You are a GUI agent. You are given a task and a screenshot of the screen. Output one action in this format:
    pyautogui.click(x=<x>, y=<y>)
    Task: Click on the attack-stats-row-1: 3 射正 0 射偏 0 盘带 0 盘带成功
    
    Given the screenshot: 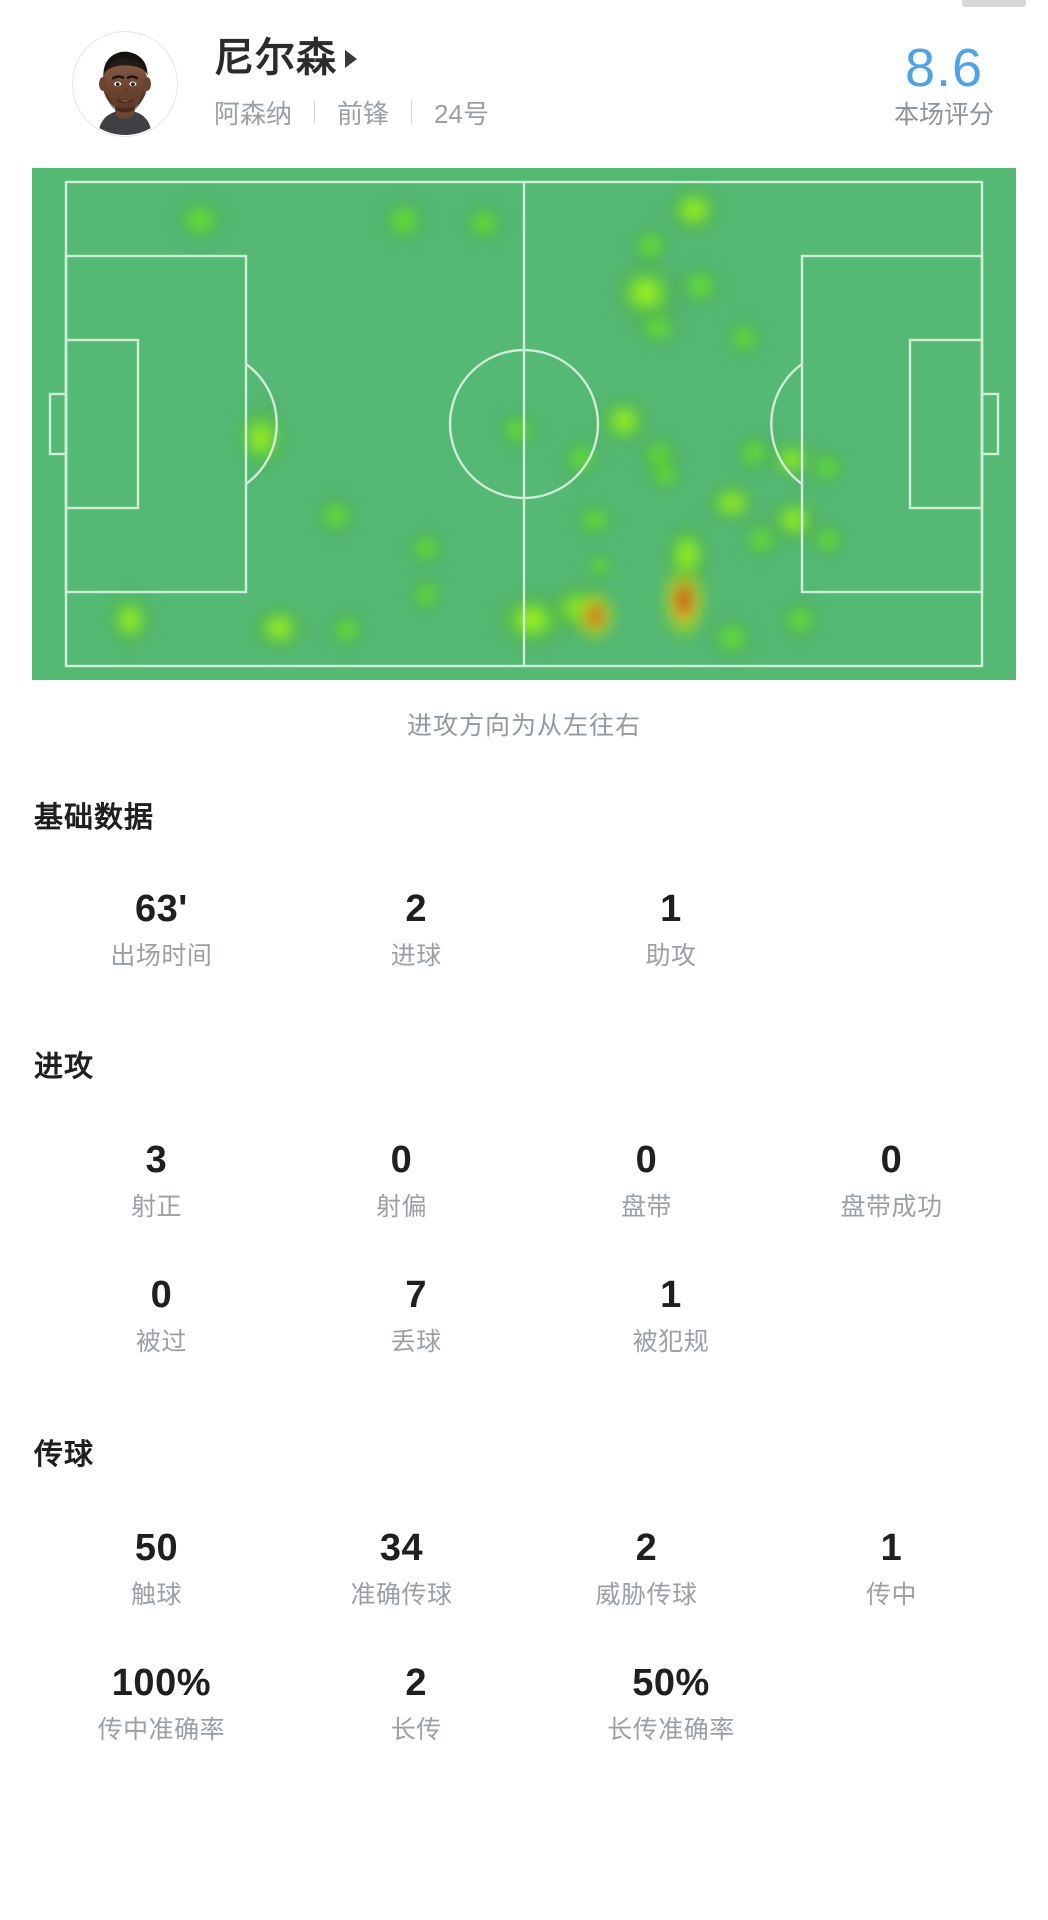 What is the action you would take?
    pyautogui.click(x=524, y=1180)
    